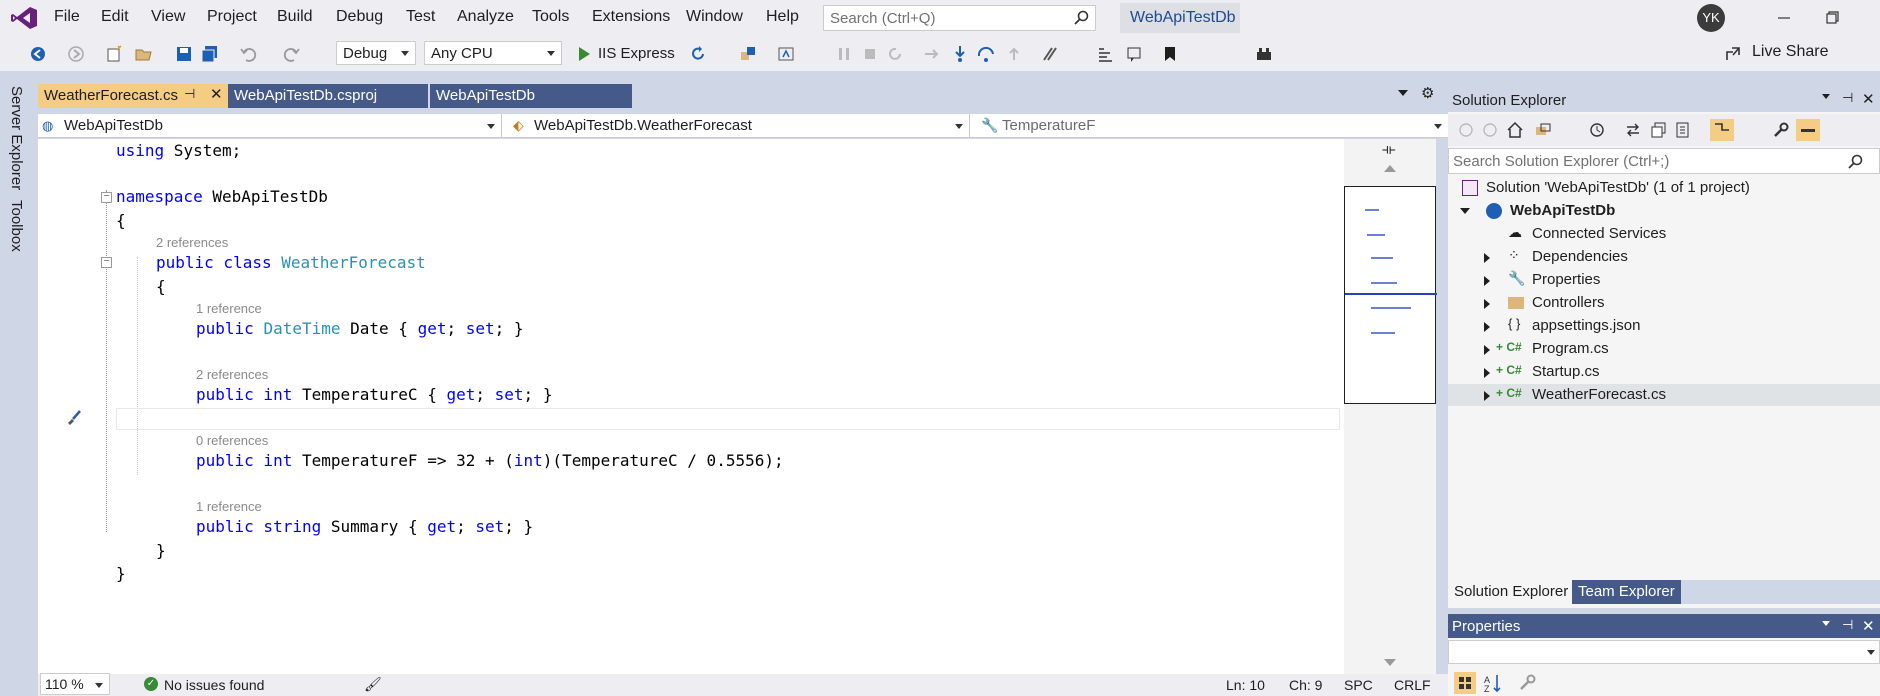  What do you see at coordinates (232, 17) in the screenshot?
I see `menu-project: Project` at bounding box center [232, 17].